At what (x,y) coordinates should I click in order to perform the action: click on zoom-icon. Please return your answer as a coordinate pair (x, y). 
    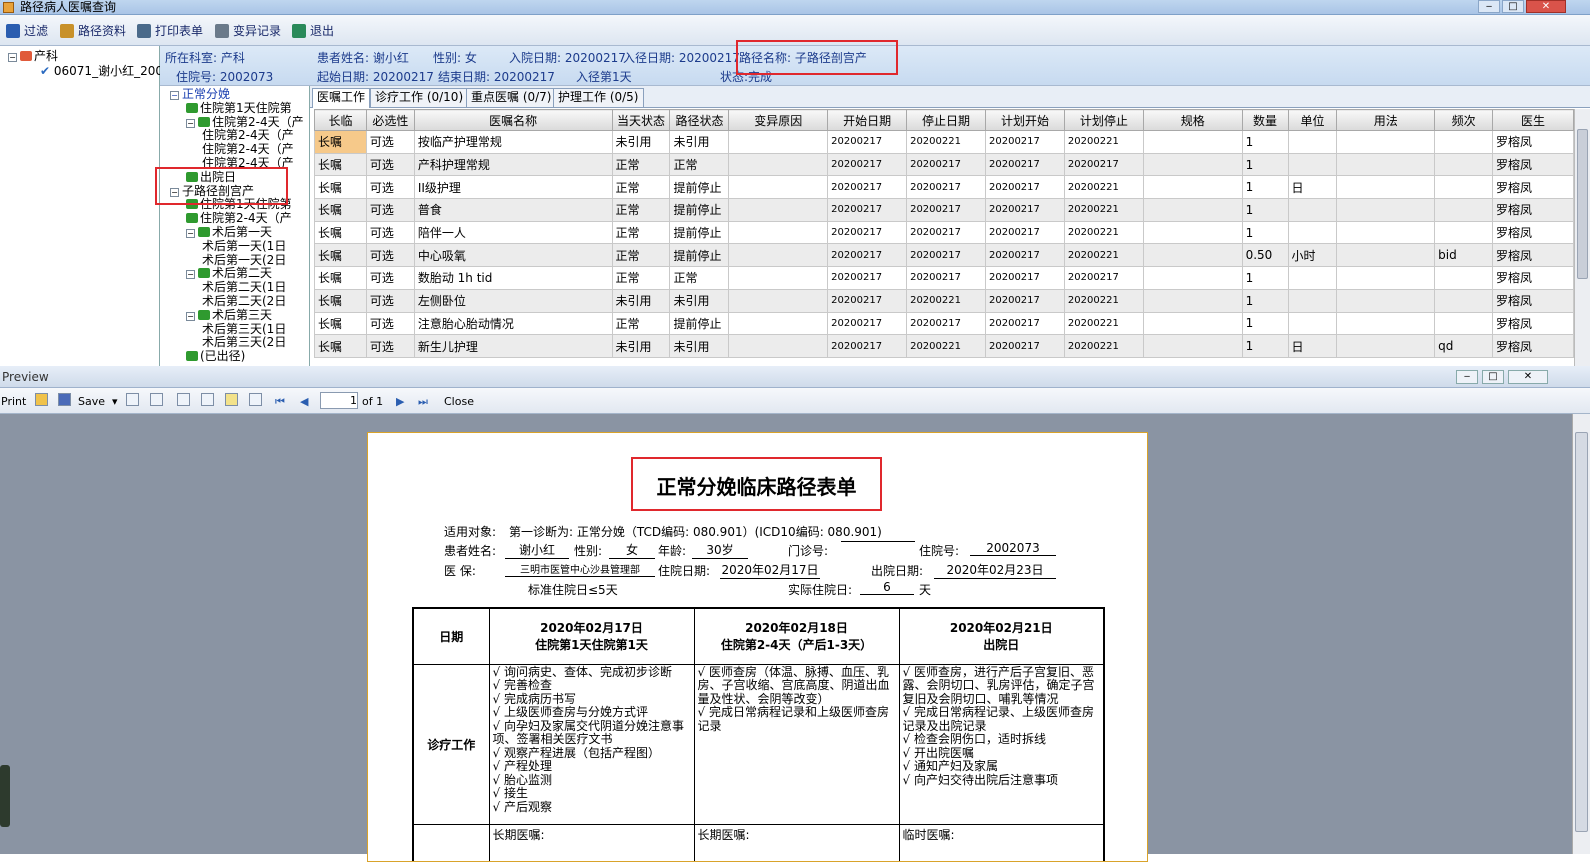
    Looking at the image, I should click on (207, 399).